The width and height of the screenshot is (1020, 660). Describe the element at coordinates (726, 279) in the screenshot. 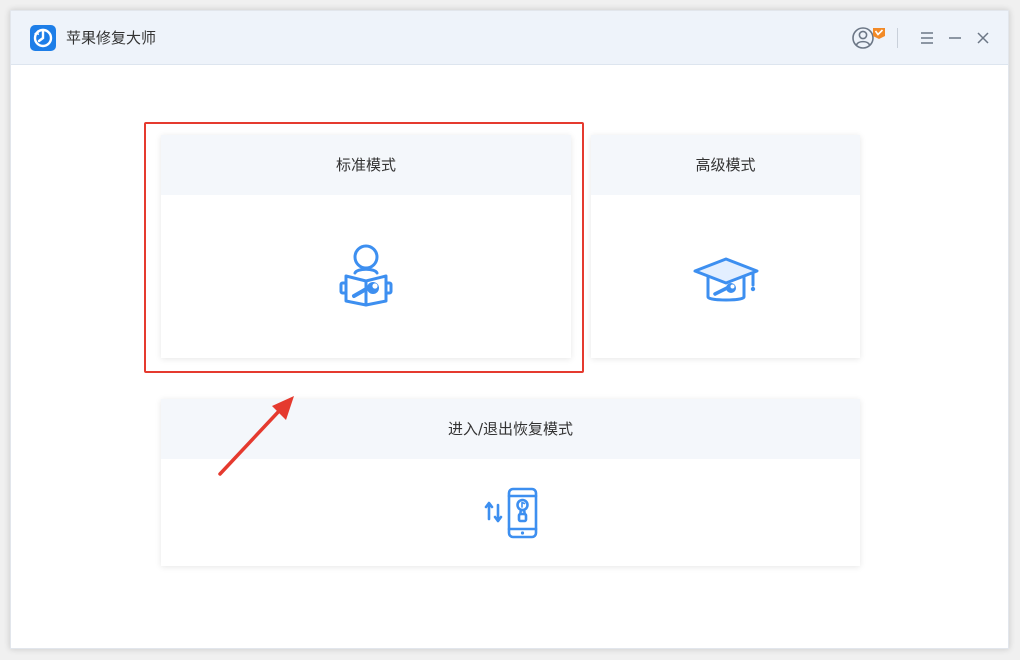

I see `graduation-cap-icon` at that location.